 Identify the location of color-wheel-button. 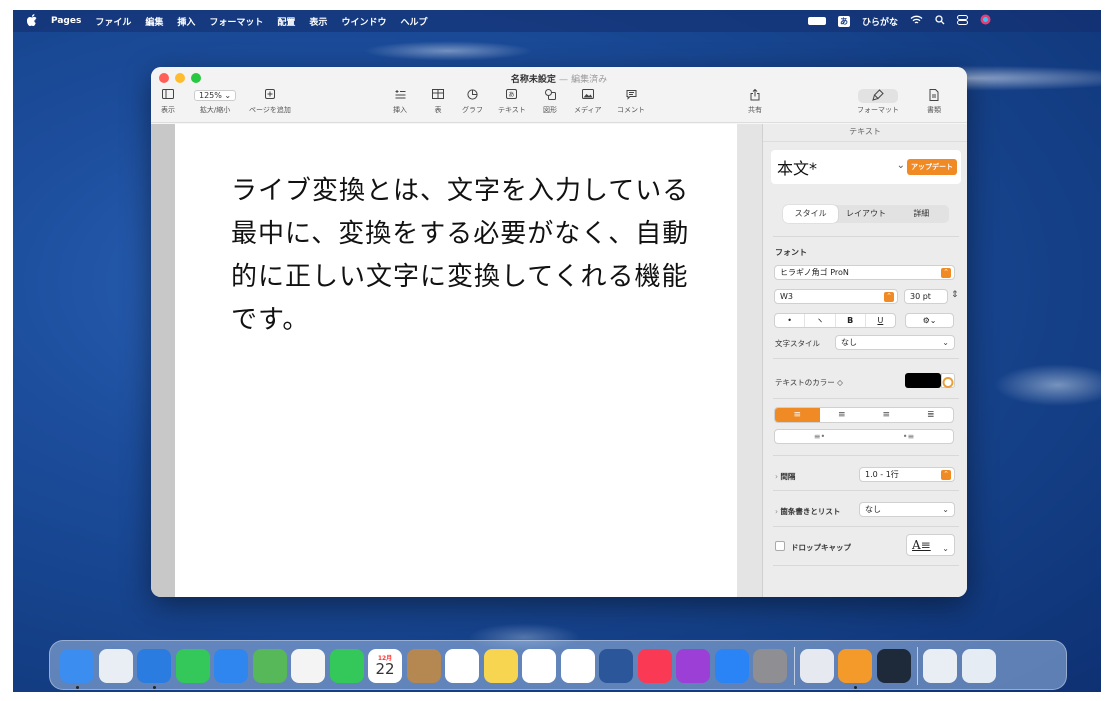
(948, 380).